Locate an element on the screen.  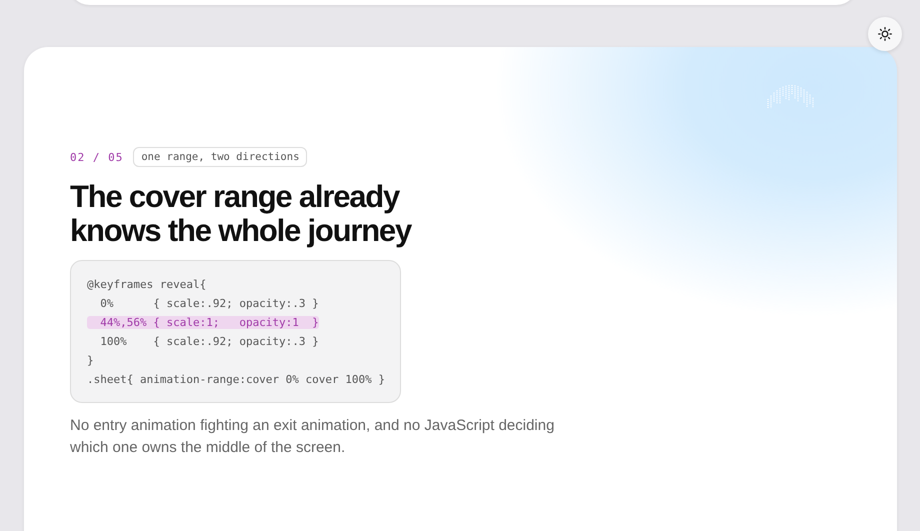
topic-tag: one range, two directions is located at coordinates (220, 157).